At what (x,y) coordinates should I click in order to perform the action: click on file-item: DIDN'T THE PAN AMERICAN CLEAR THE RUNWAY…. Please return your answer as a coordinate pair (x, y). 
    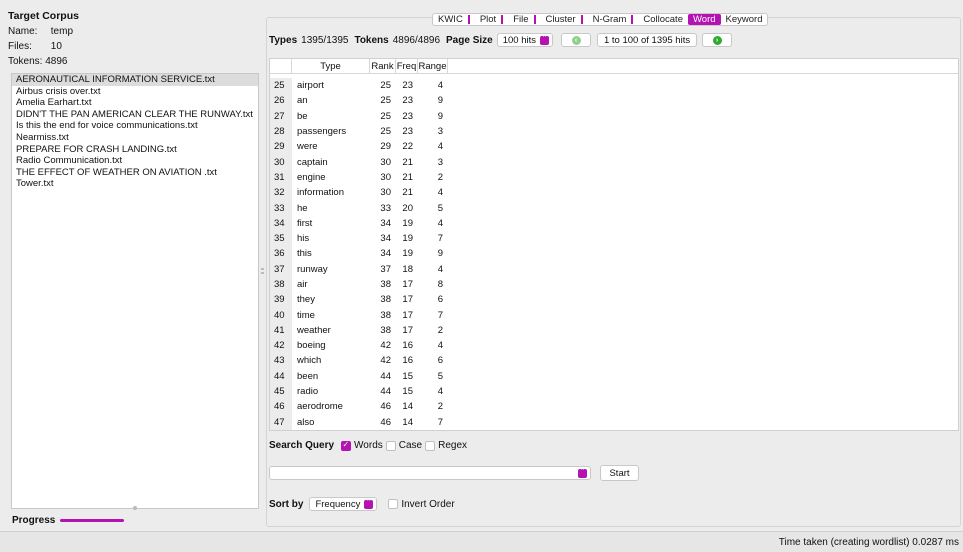
    Looking at the image, I should click on (135, 115).